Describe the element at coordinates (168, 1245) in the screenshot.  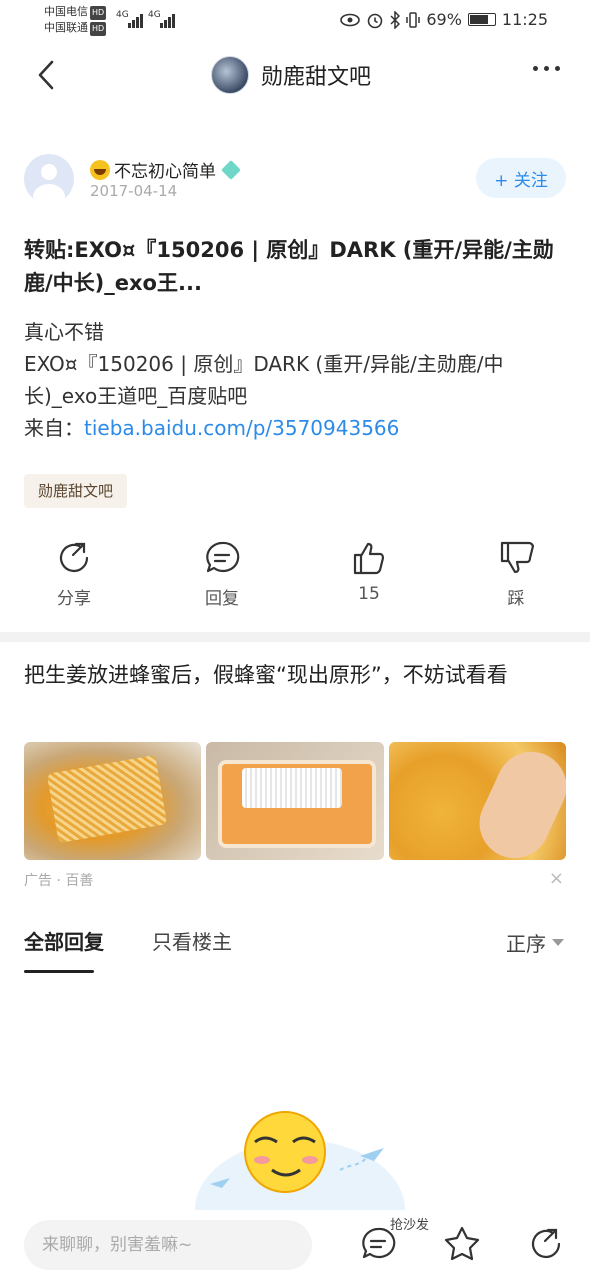
I see `reply-input: 来聊聊，别害羞嘛~` at that location.